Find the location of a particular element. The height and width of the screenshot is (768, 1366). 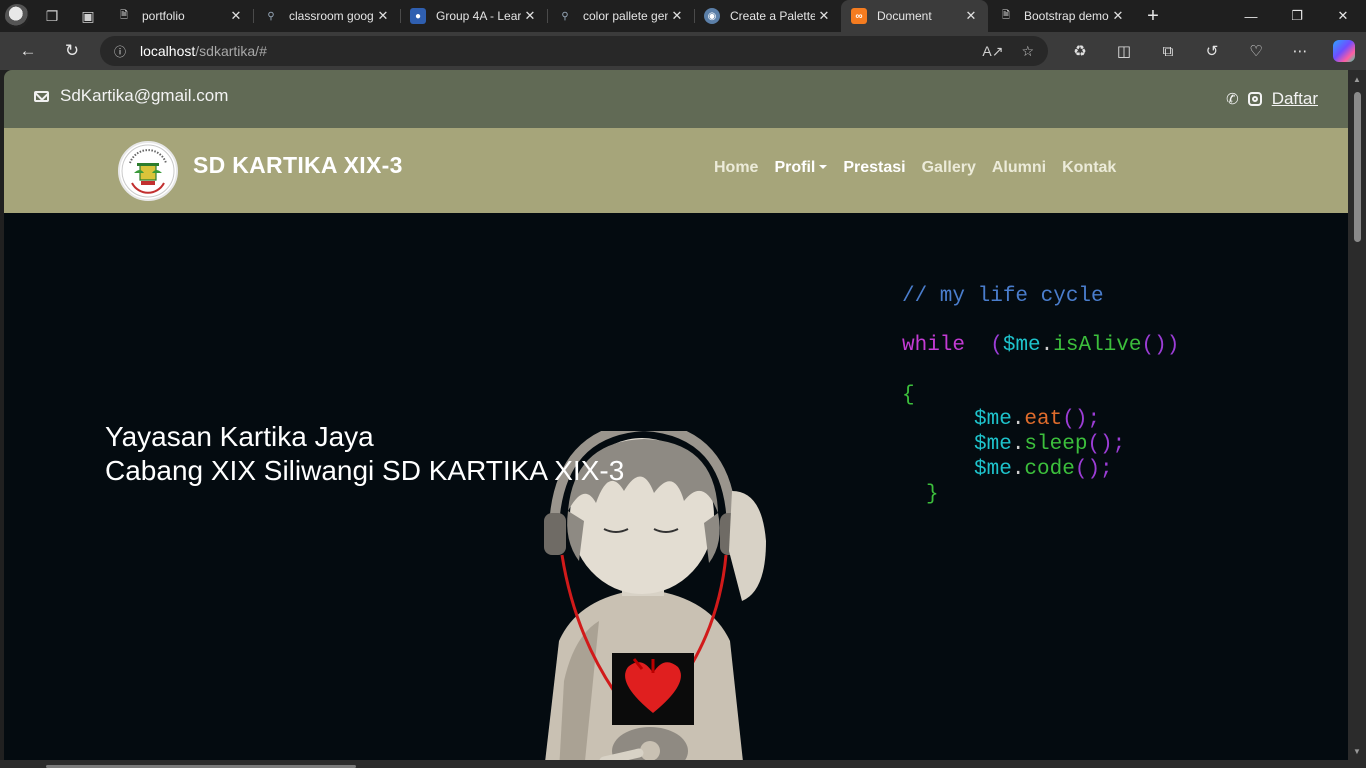

tab-portfolio: 🗎 portfolio ✕ is located at coordinates (179, 16).